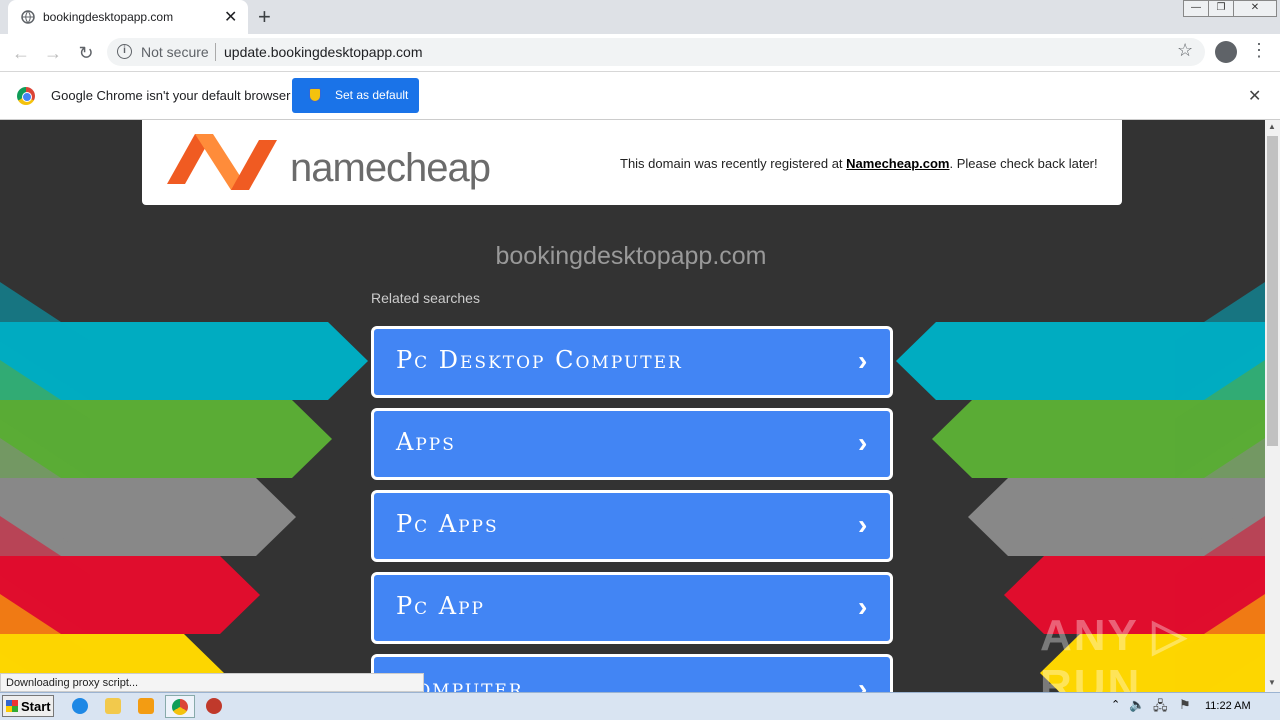 This screenshot has height=720, width=1280. What do you see at coordinates (315, 95) in the screenshot?
I see `shield-icon` at bounding box center [315, 95].